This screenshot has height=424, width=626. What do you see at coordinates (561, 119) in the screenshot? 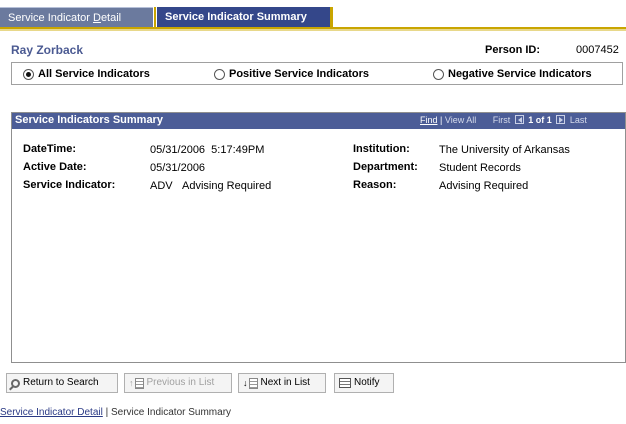
I see `next-row-icon` at bounding box center [561, 119].